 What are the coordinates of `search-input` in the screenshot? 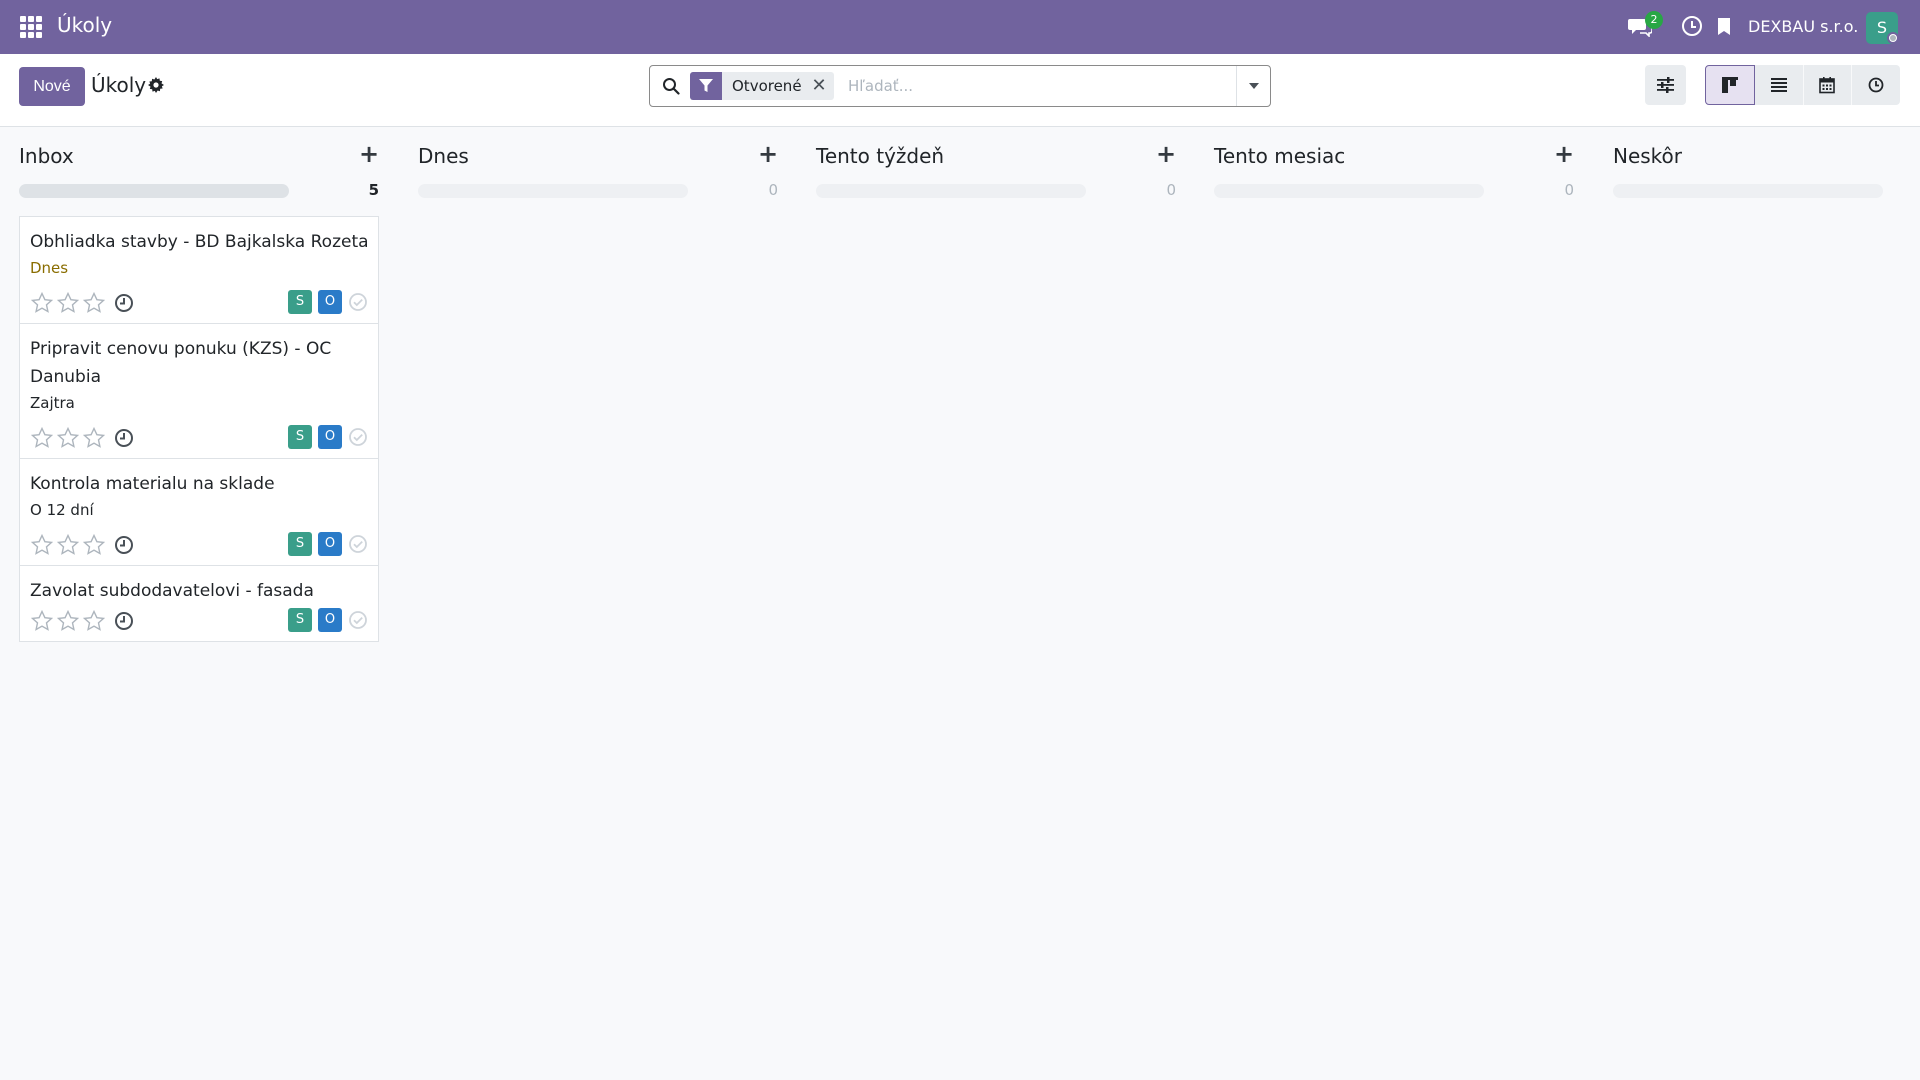 It's located at (1038, 86).